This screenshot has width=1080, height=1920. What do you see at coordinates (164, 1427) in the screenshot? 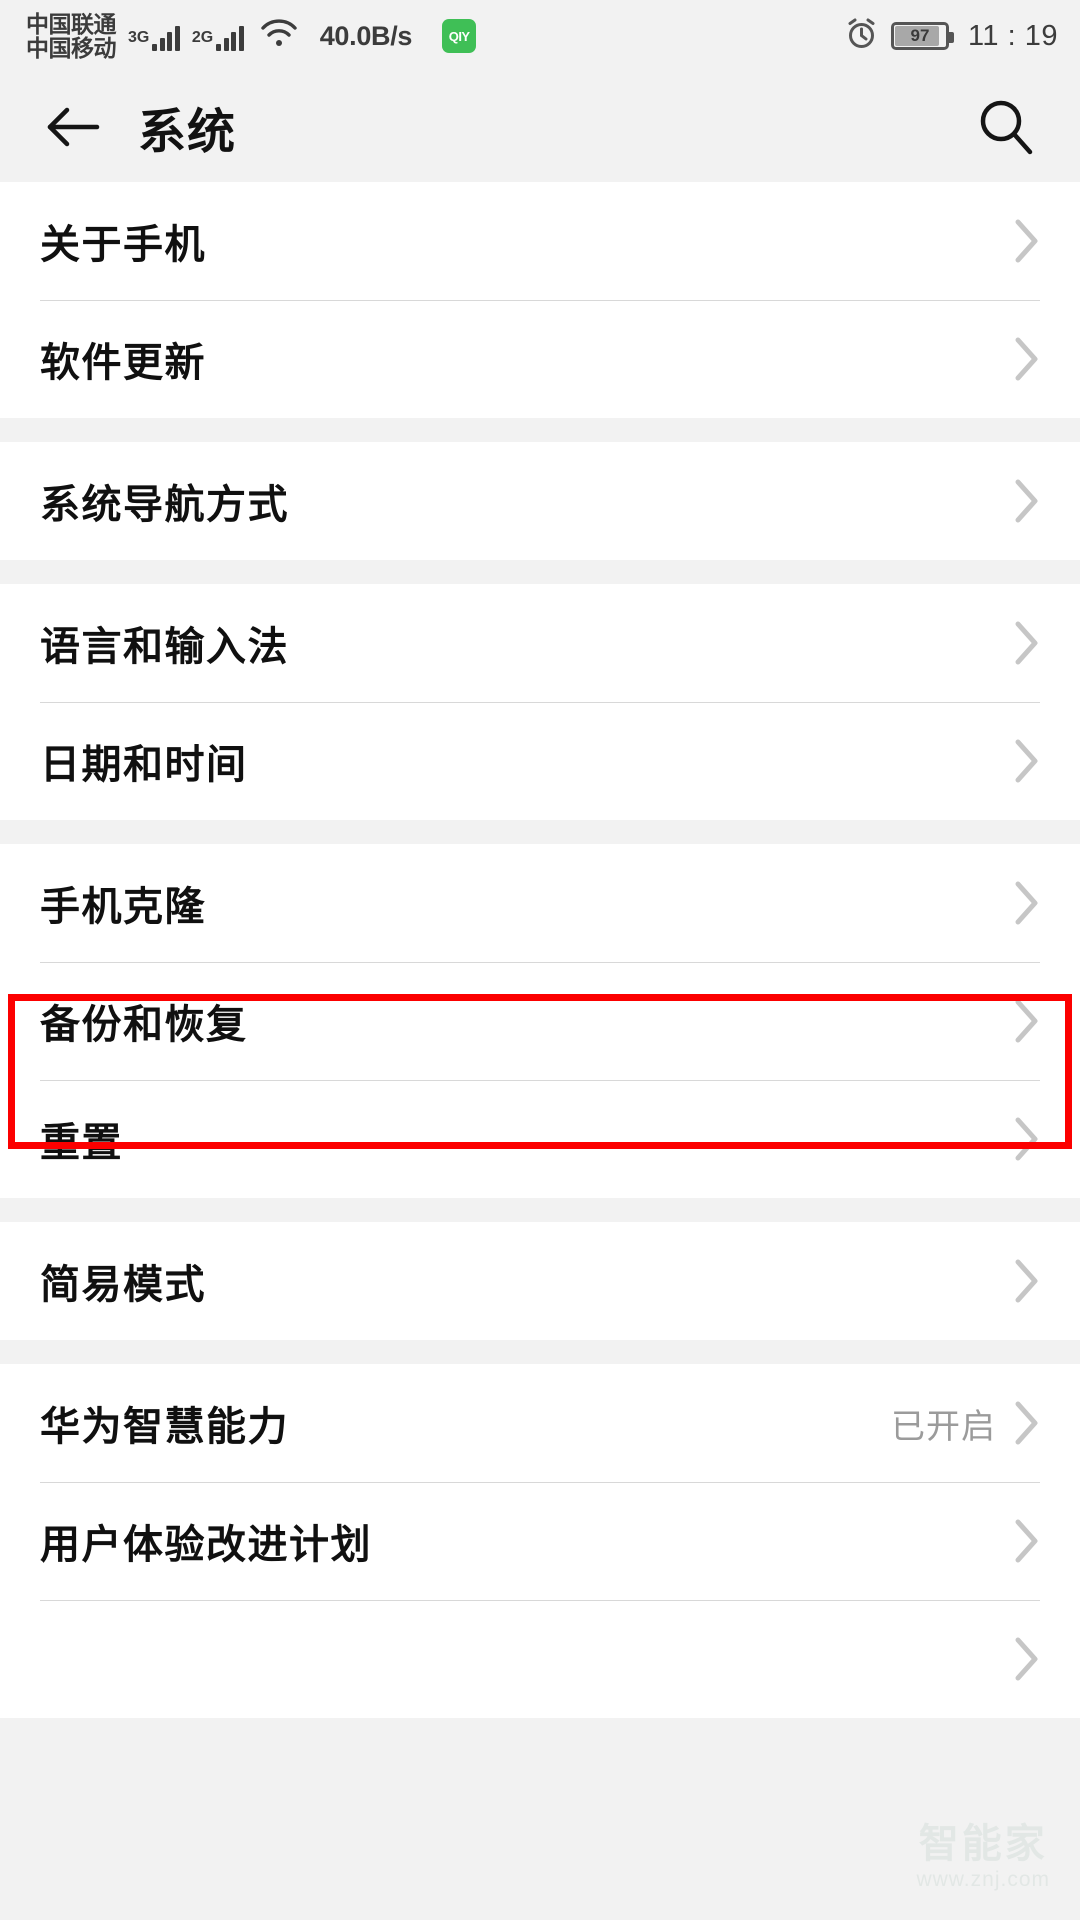
I see `list-item-label: 华为智慧能力` at bounding box center [164, 1427].